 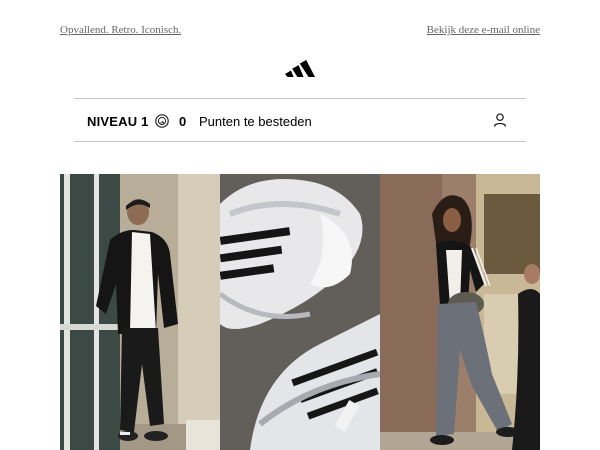 What do you see at coordinates (120, 30) in the screenshot?
I see `tagline-link: Opvallend. Retro. Iconisch.` at bounding box center [120, 30].